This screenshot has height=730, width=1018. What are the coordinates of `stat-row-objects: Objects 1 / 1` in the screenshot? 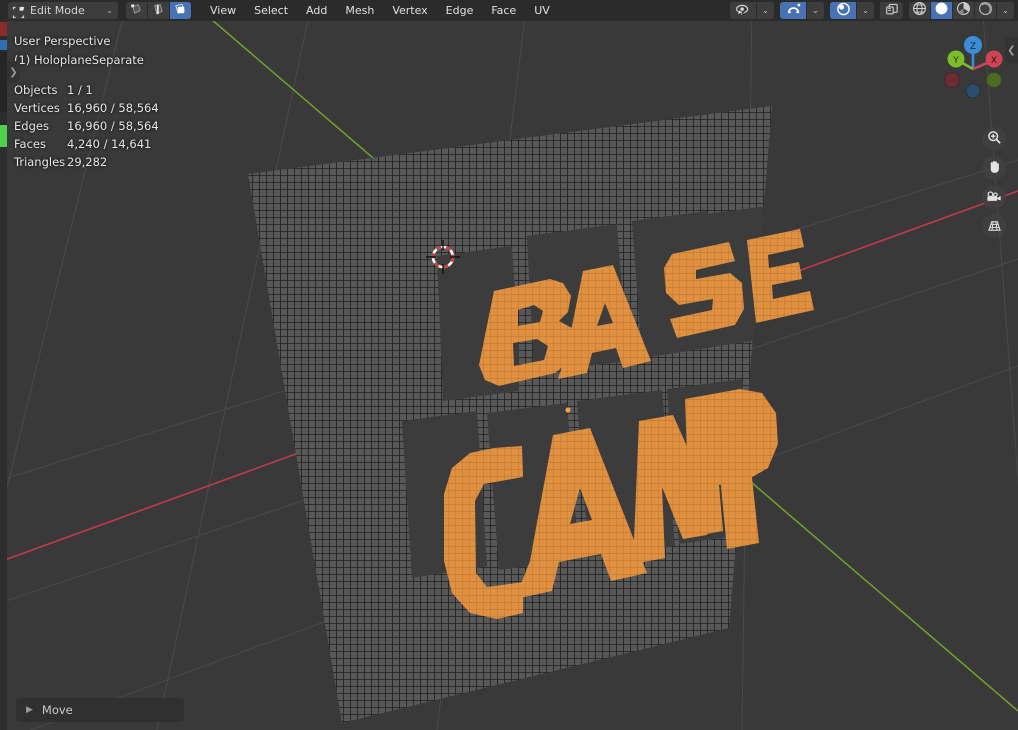 It's located at (86, 90).